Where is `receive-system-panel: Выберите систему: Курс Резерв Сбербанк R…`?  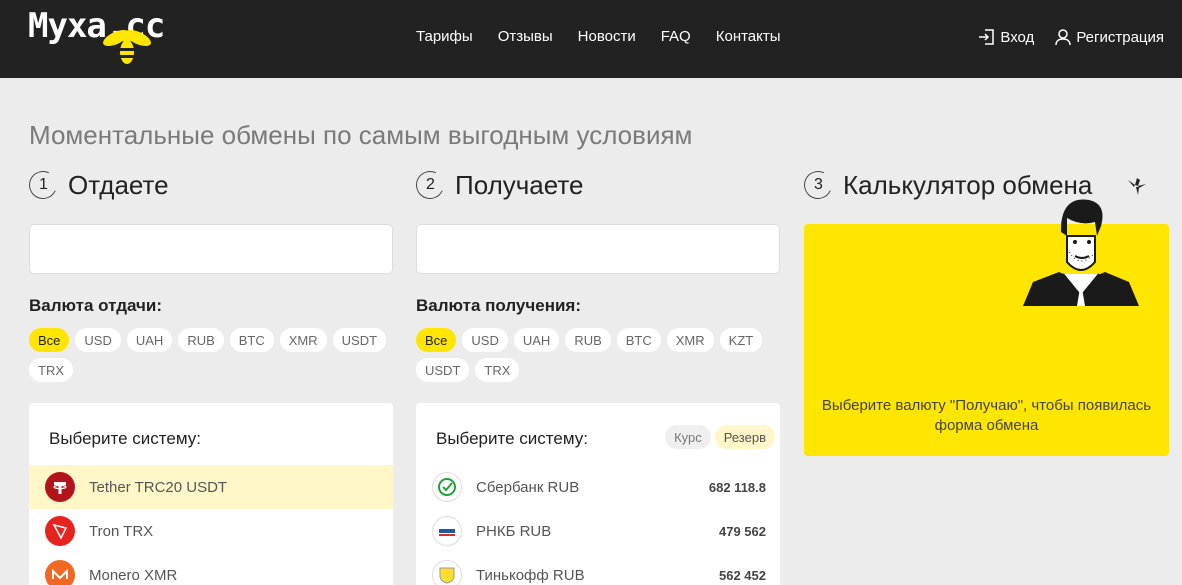
receive-system-panel: Выберите систему: Курс Резерв Сбербанк R… is located at coordinates (598, 494).